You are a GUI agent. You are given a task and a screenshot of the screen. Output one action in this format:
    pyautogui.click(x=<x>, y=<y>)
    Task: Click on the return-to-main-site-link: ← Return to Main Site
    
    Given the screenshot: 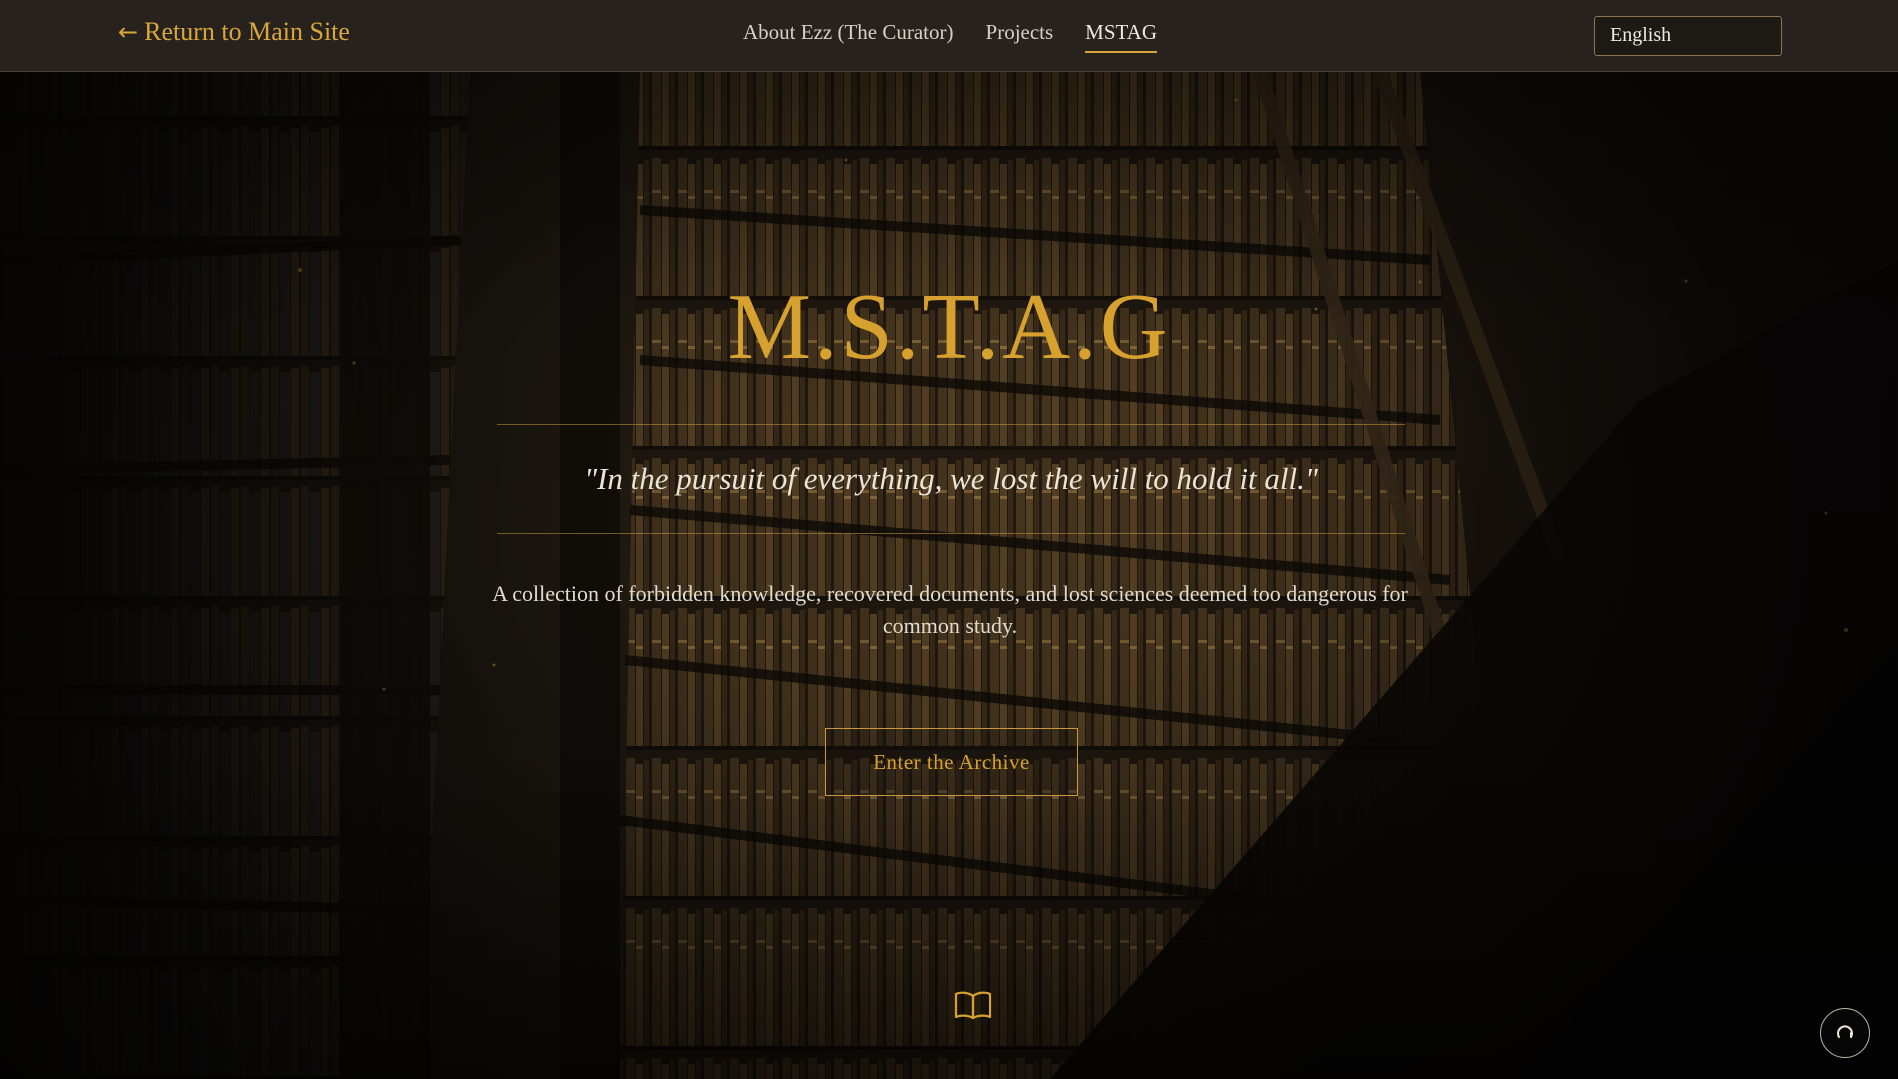 What is the action you would take?
    pyautogui.click(x=234, y=32)
    